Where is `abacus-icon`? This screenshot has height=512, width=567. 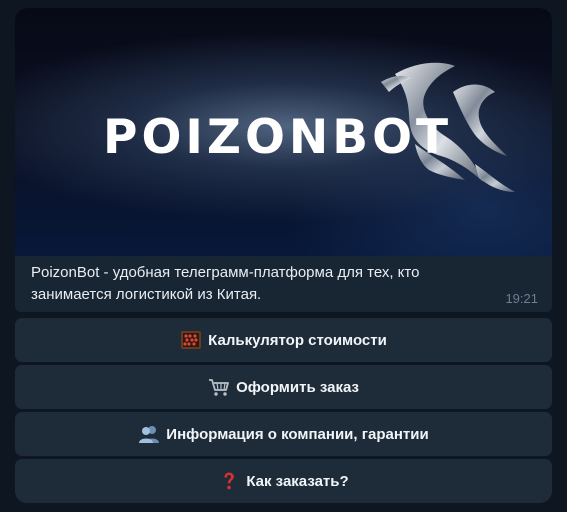 abacus-icon is located at coordinates (191, 340).